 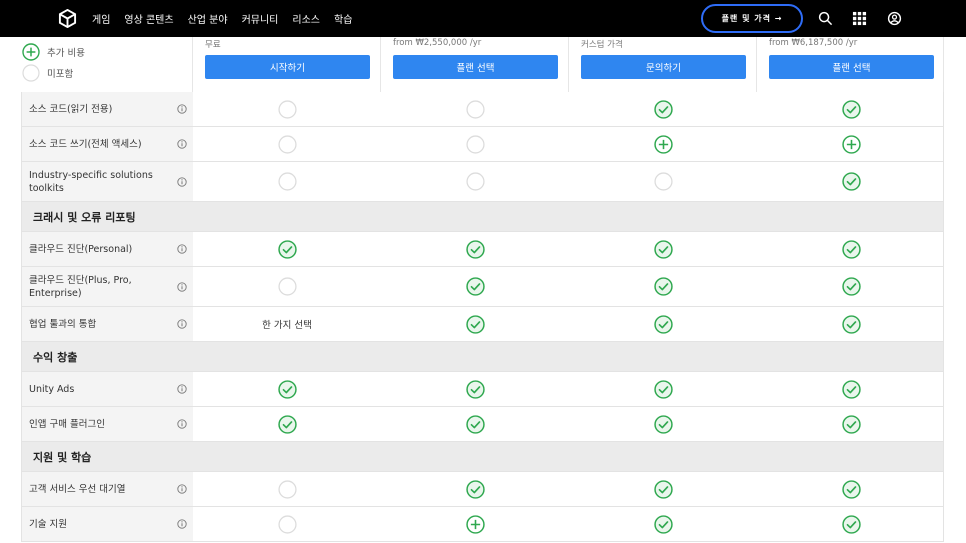 I want to click on plan-cta-button: 문의하기, so click(x=663, y=67).